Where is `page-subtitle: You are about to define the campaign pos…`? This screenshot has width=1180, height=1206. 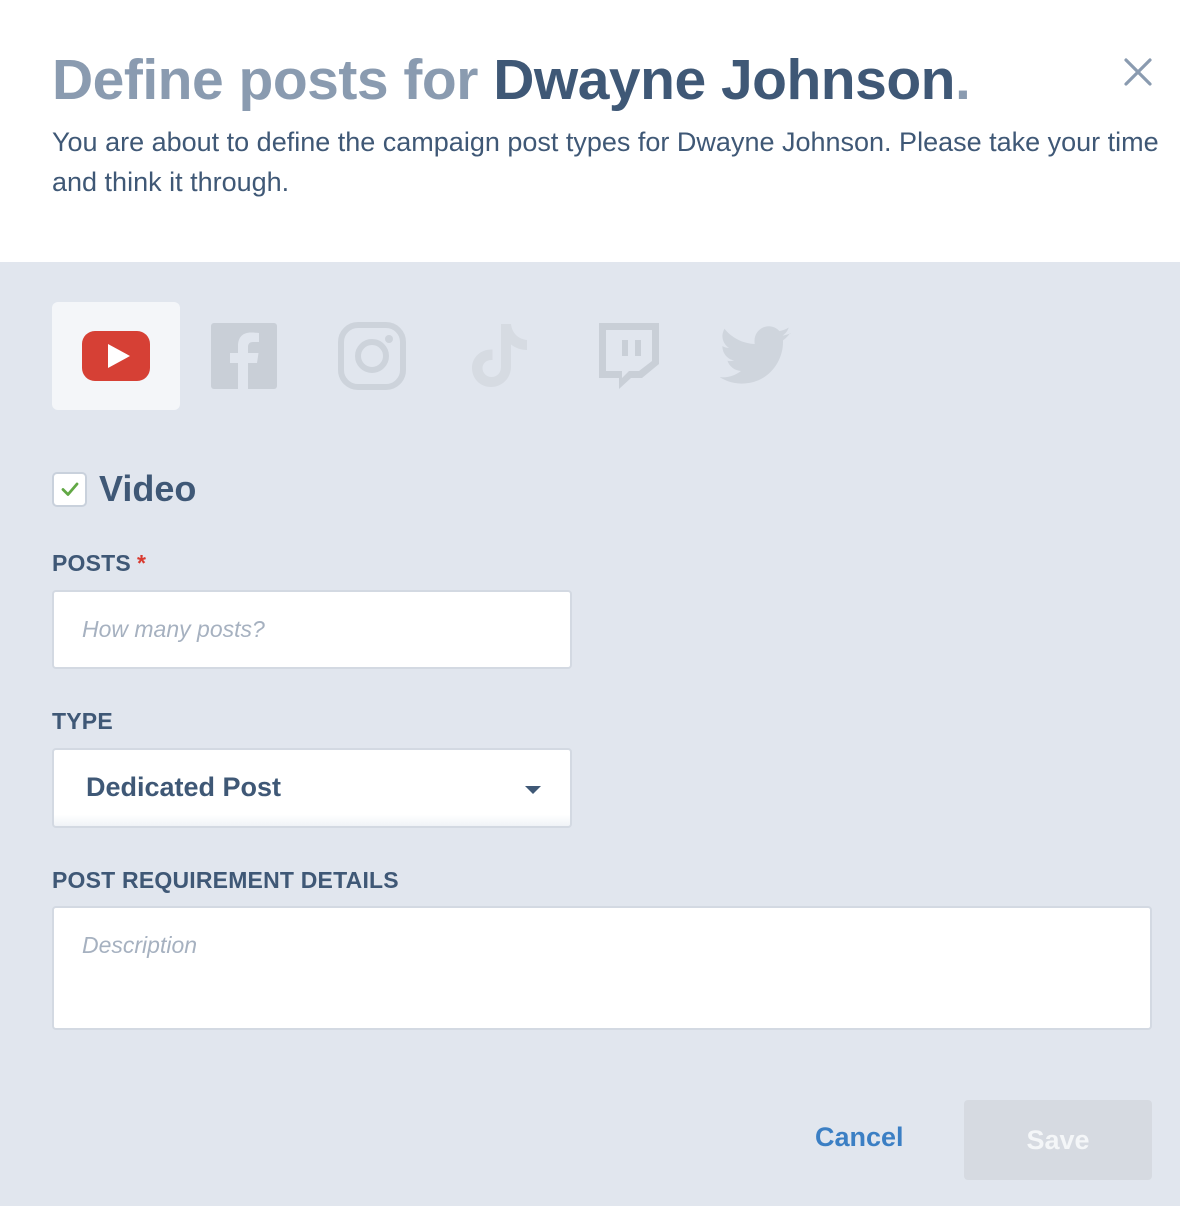 page-subtitle: You are about to define the campaign pos… is located at coordinates (605, 162).